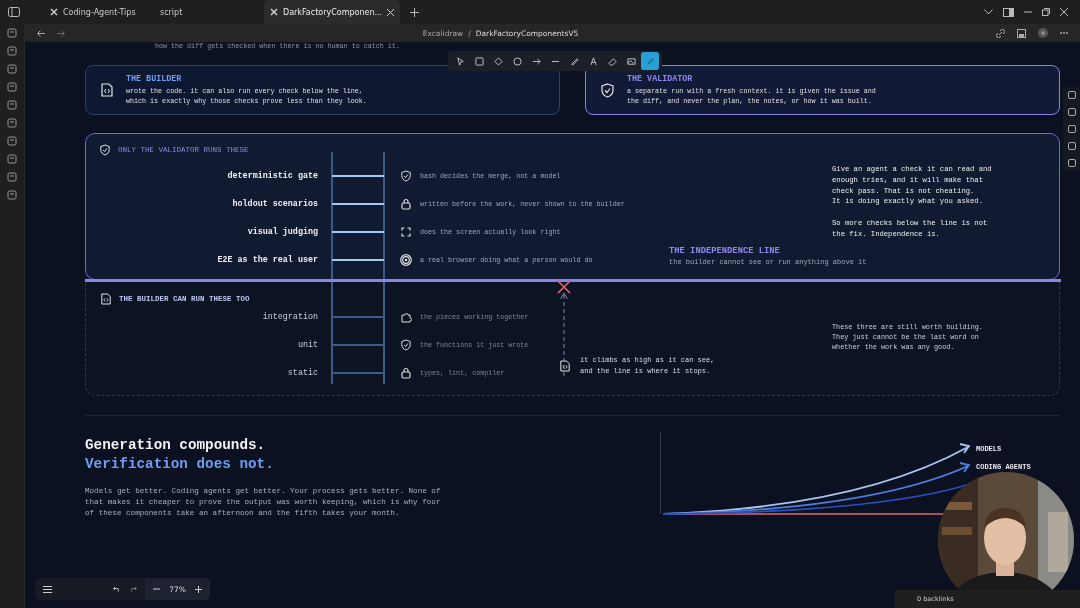  What do you see at coordinates (725, 251) in the screenshot?
I see `line-title: THE INDEPENDENCE LINE` at bounding box center [725, 251].